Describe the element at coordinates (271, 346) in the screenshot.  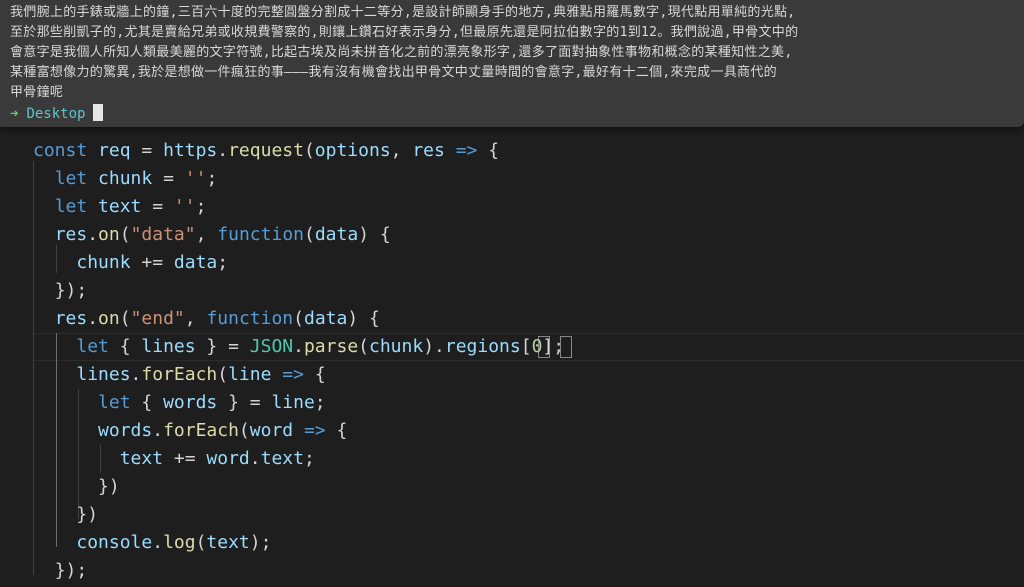
I see `code-token: JSON` at that location.